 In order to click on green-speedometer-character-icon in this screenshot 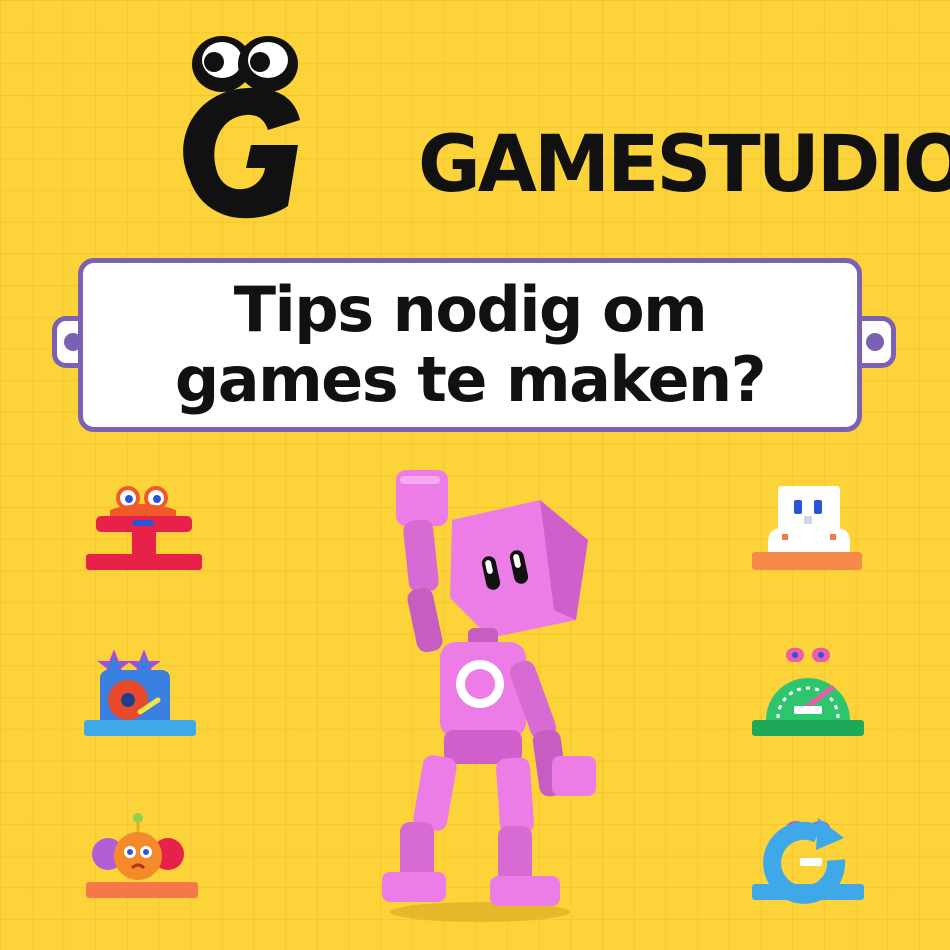, I will do `click(813, 695)`.